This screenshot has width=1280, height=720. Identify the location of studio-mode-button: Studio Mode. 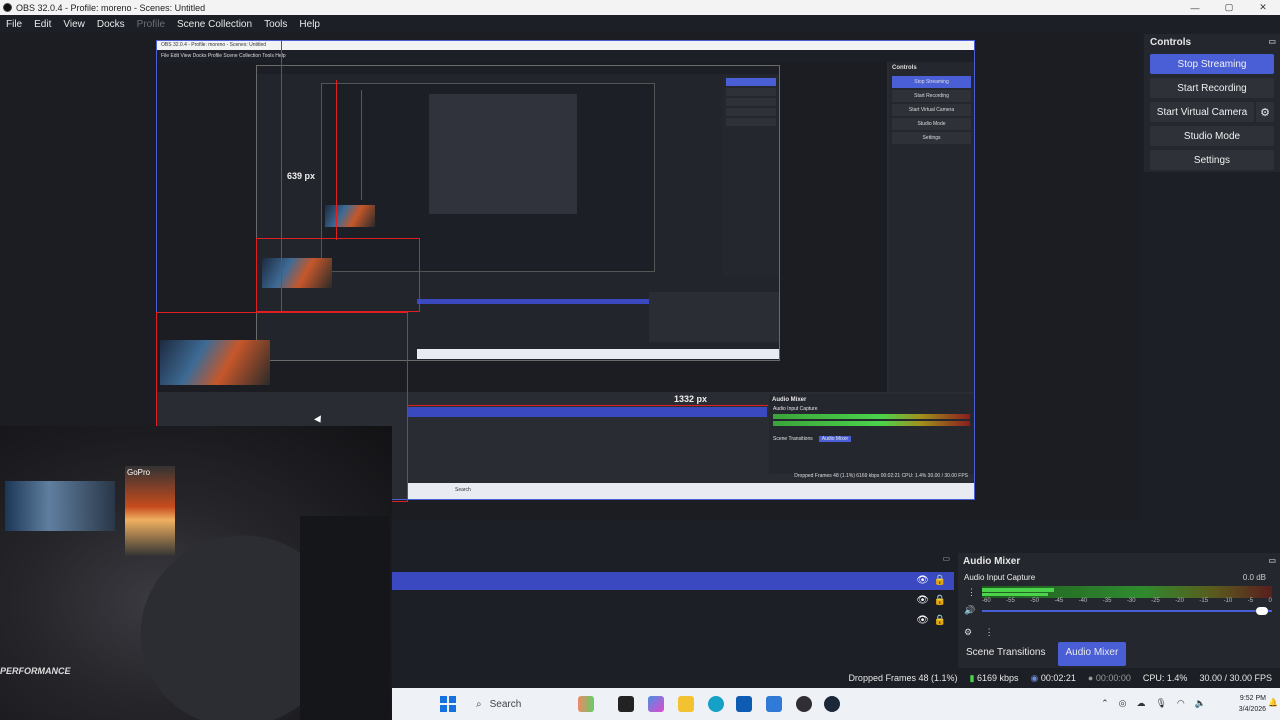
(1212, 136).